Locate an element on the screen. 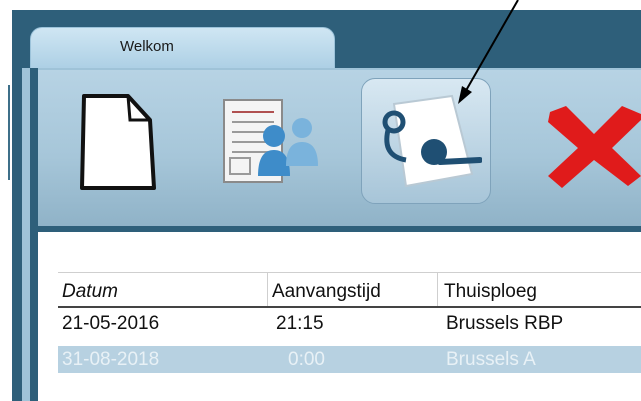 The height and width of the screenshot is (401, 641). tab-welkom-label: Welkom is located at coordinates (147, 46).